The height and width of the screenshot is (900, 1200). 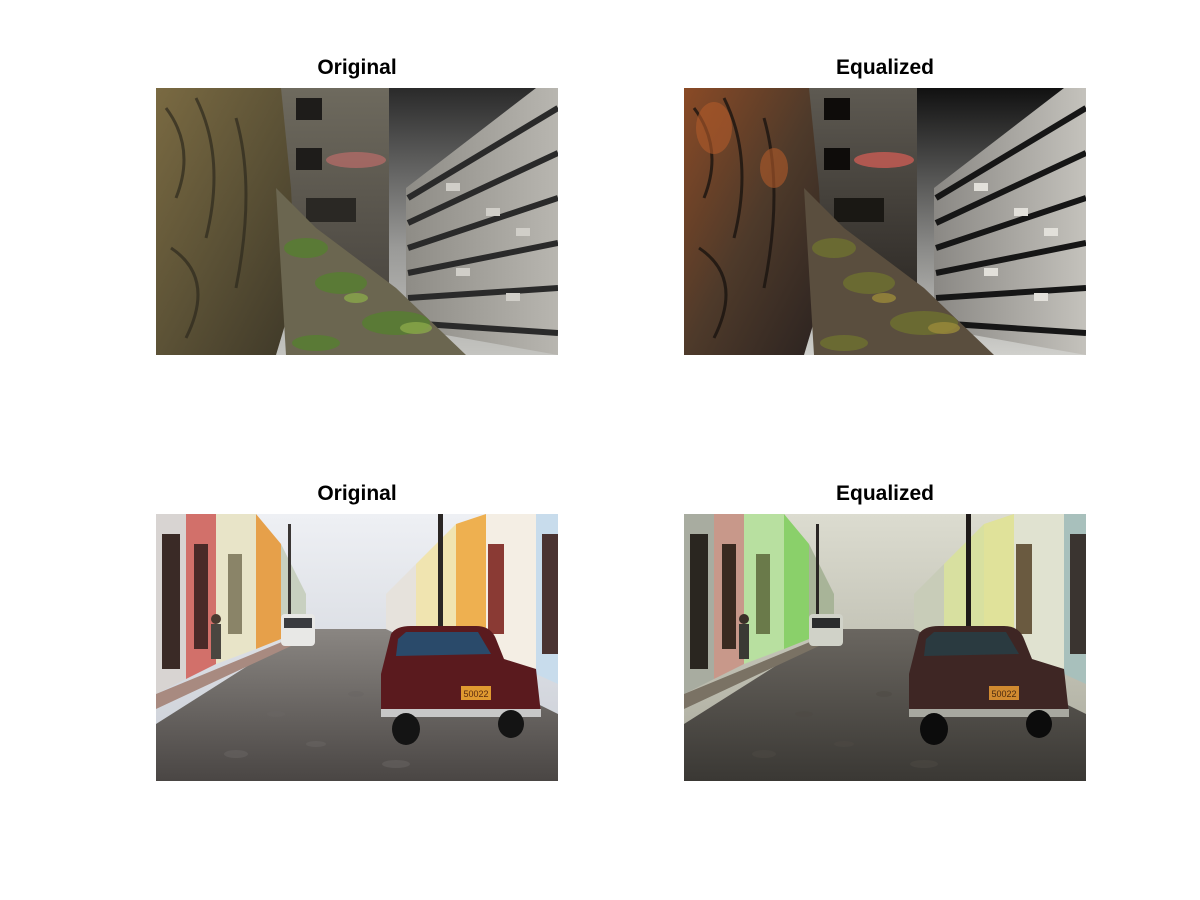 I want to click on street-equalized-image: 50022, so click(x=885, y=647).